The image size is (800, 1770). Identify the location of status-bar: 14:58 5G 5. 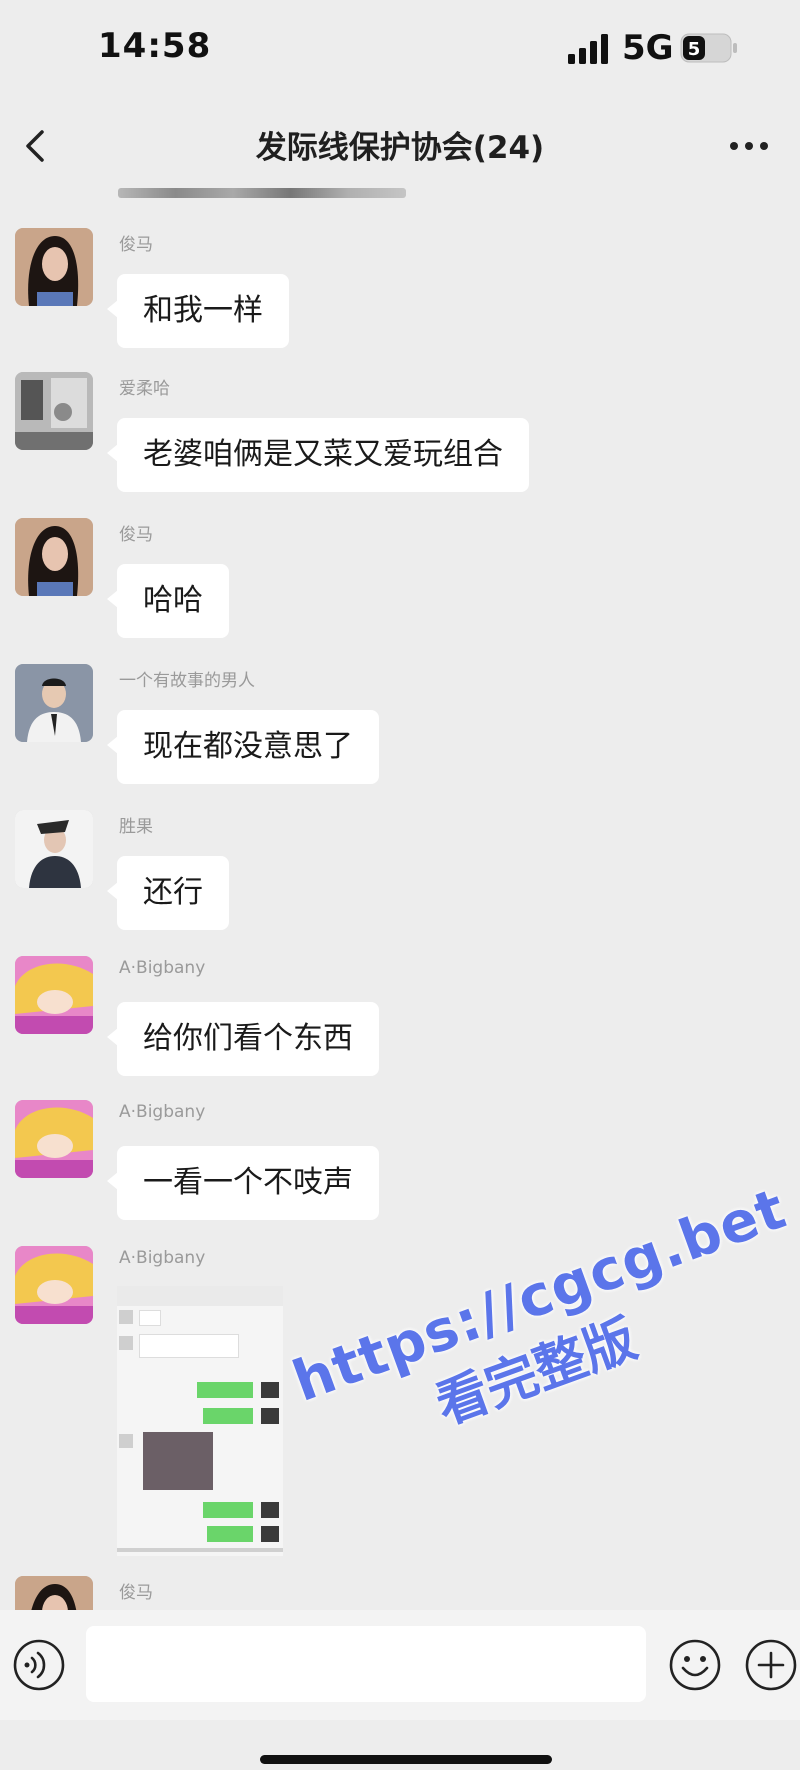
(400, 50).